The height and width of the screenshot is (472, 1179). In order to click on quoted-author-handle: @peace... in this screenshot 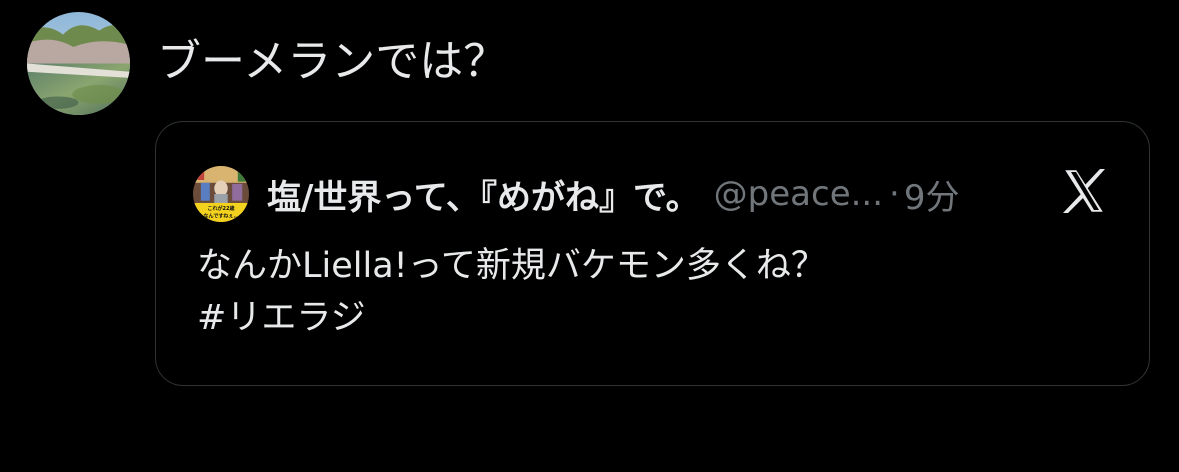, I will do `click(798, 194)`.